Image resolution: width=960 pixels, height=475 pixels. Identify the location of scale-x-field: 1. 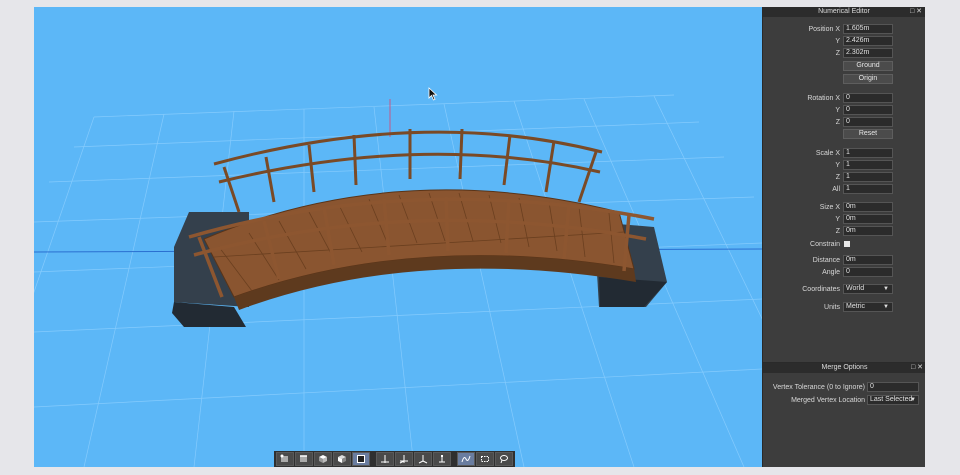
(868, 153).